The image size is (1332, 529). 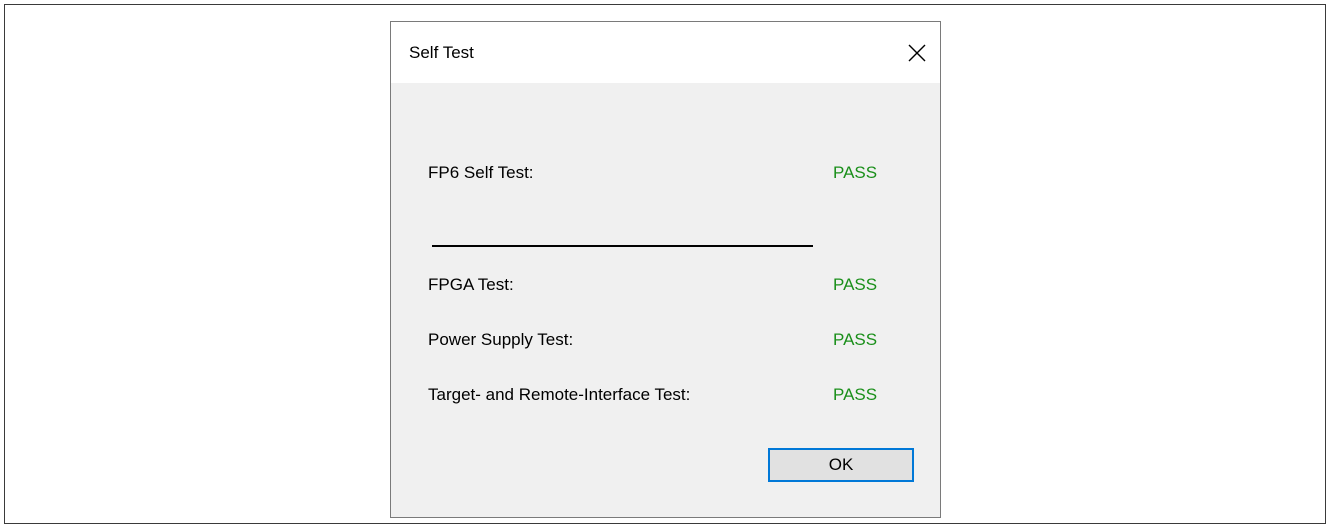 What do you see at coordinates (855, 394) in the screenshot?
I see `target-remote-interface-test-status: PASS` at bounding box center [855, 394].